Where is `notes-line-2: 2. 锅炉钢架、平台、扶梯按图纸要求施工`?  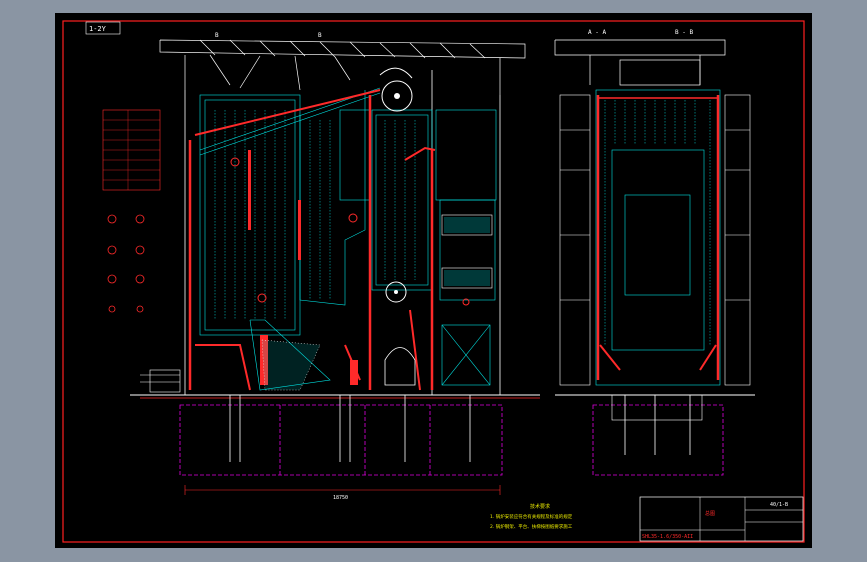
notes-line-2: 2. 锅炉钢架、平台、扶梯按图纸要求施工 is located at coordinates (531, 526).